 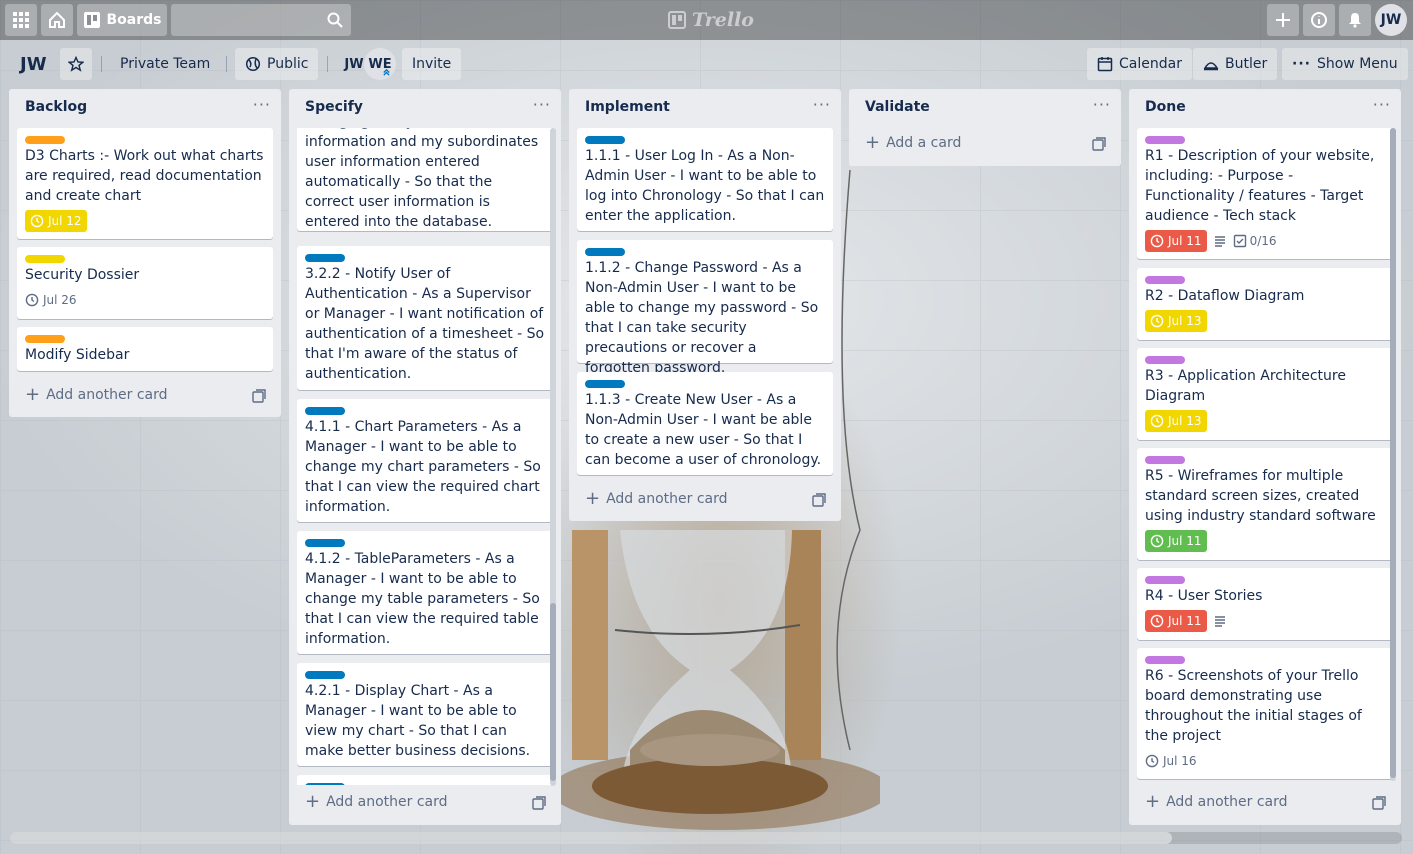 I want to click on card, so click(x=425, y=780).